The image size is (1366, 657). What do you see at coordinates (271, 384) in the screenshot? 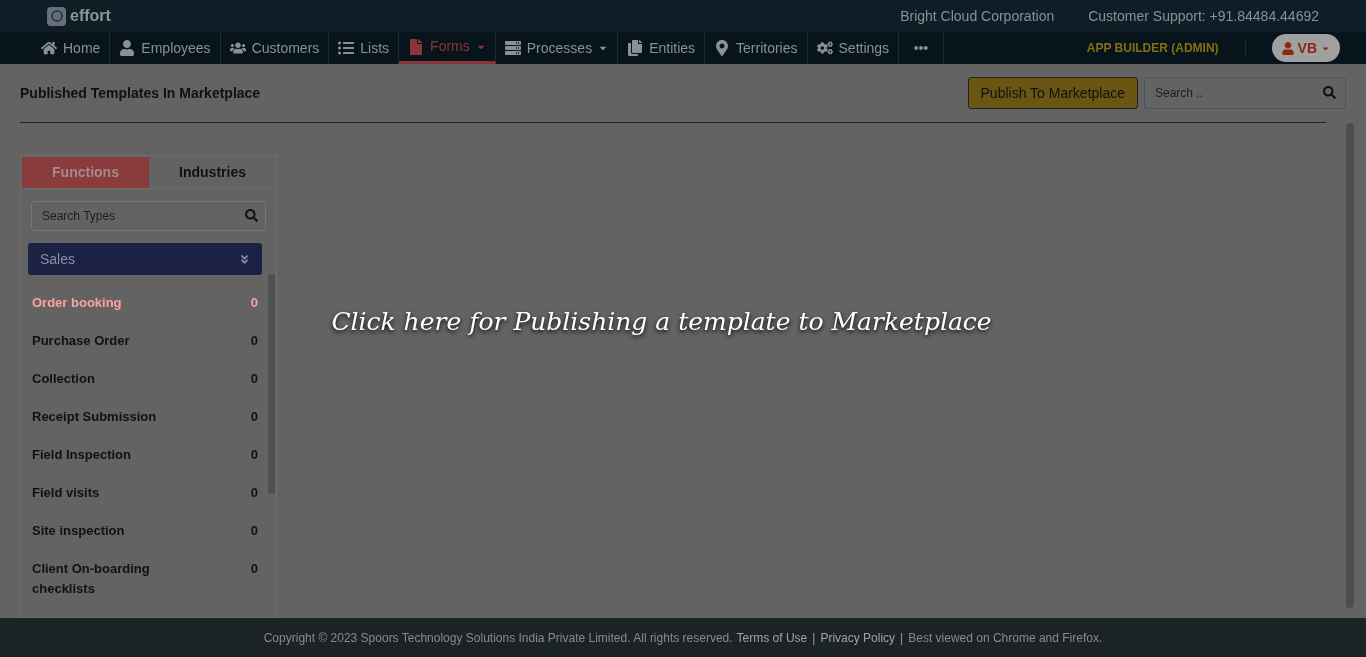
I see `scrollbar` at bounding box center [271, 384].